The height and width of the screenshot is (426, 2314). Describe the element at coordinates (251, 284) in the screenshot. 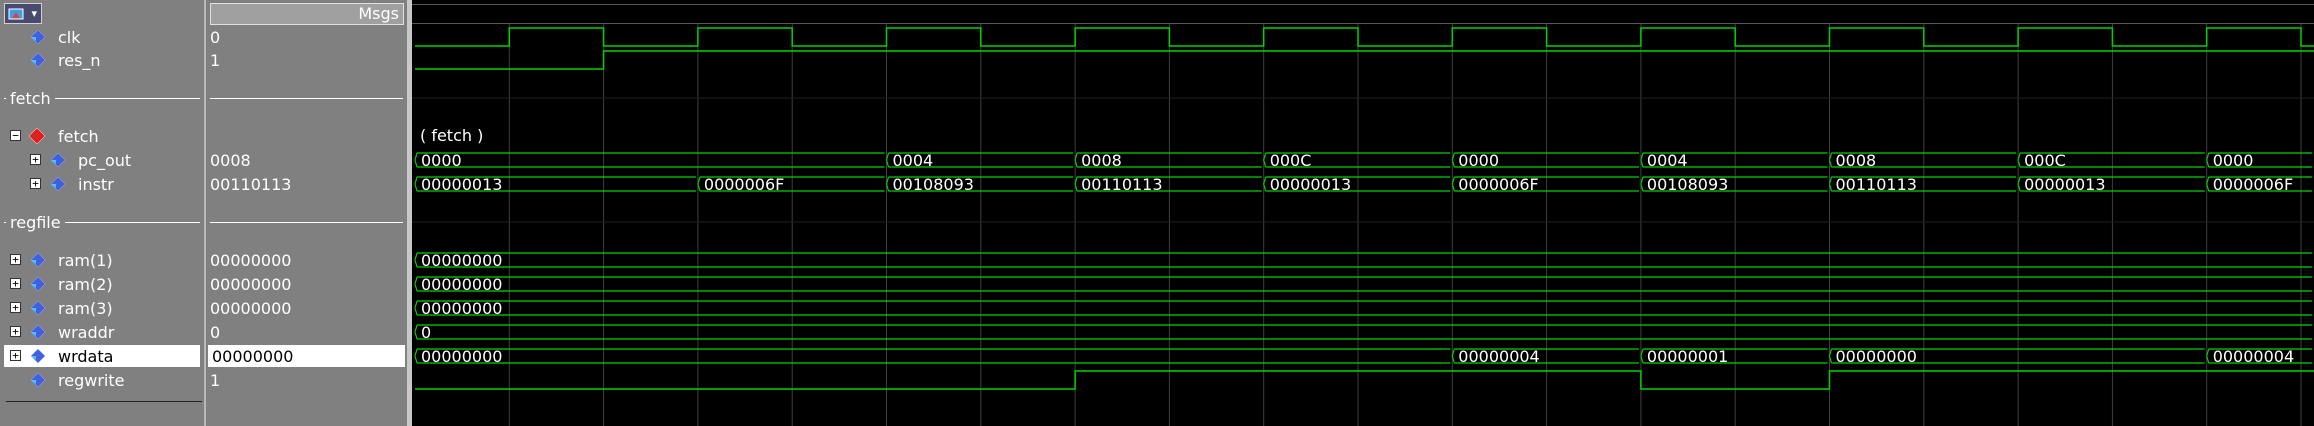

I see `signal-value-text: 00000000` at that location.